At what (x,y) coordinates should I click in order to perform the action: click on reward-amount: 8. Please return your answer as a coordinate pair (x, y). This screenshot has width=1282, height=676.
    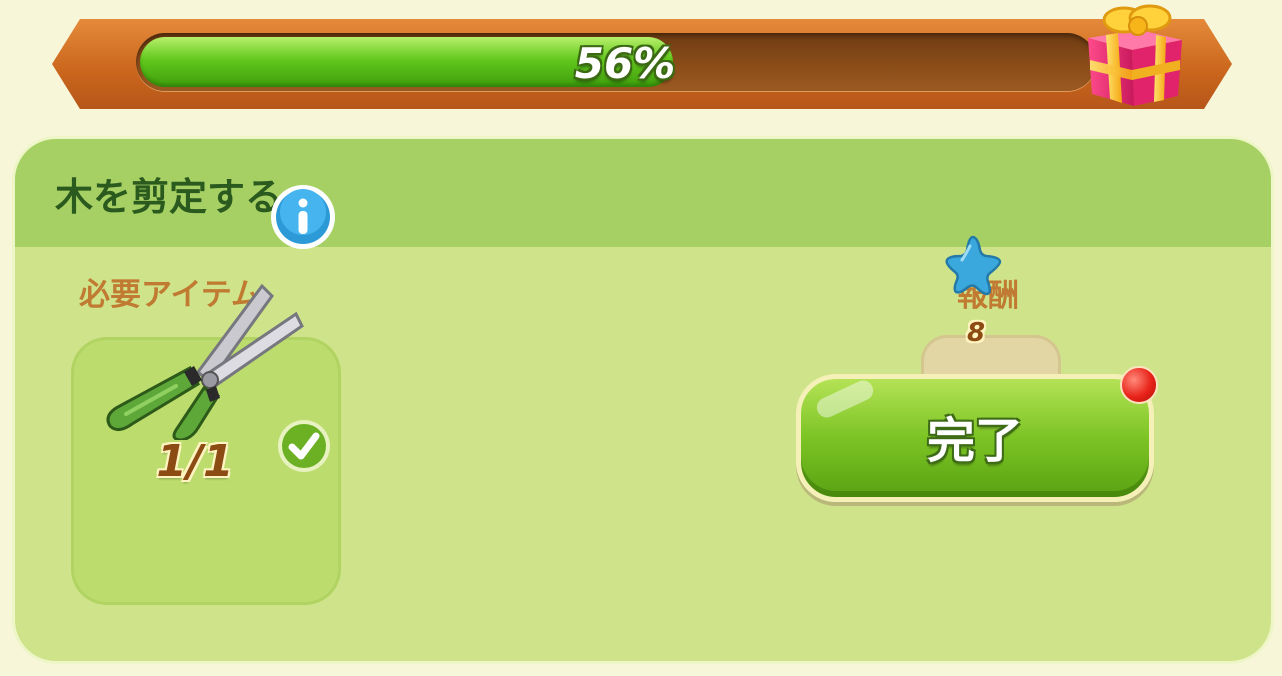
    Looking at the image, I should click on (976, 333).